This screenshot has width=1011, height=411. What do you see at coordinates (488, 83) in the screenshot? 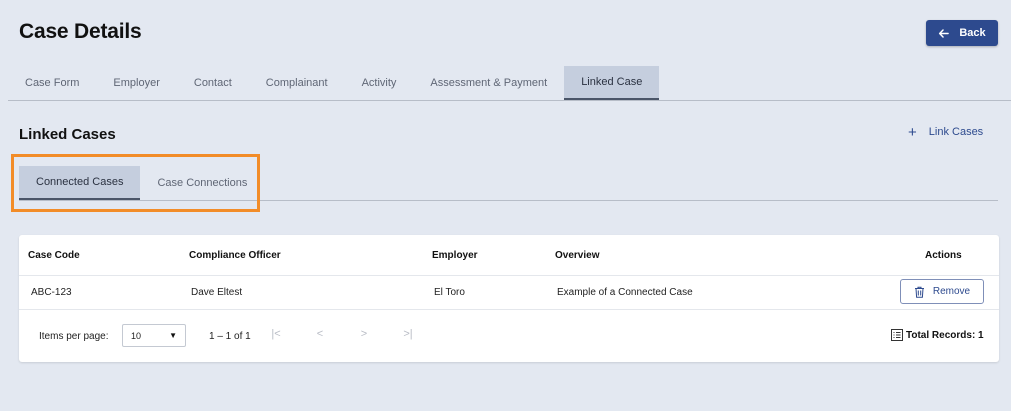
I see `tab-assessment-payment: Assessment & Payment` at bounding box center [488, 83].